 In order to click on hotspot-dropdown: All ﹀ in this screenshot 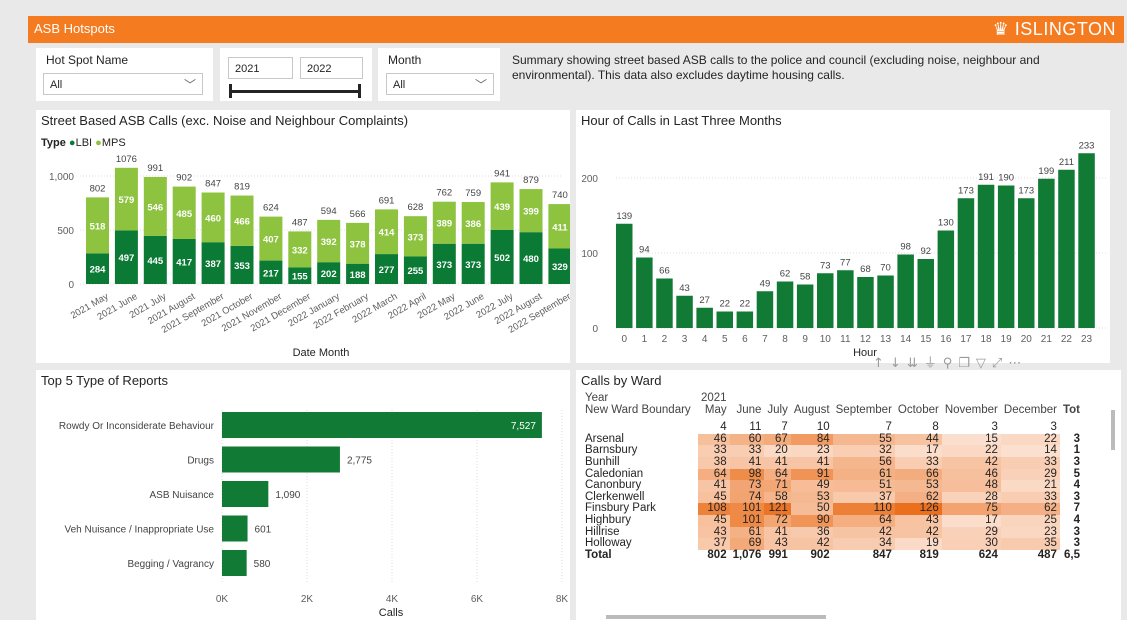, I will do `click(123, 84)`.